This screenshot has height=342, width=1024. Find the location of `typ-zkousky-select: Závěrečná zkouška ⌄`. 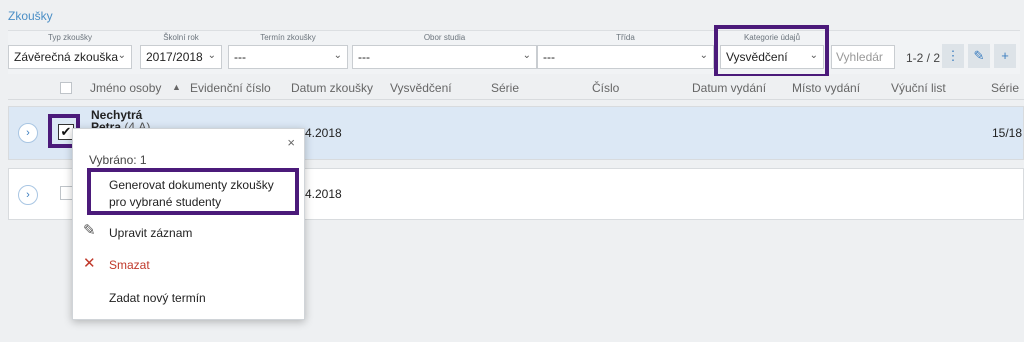

typ-zkousky-select: Závěrečná zkouška ⌄ is located at coordinates (70, 57).